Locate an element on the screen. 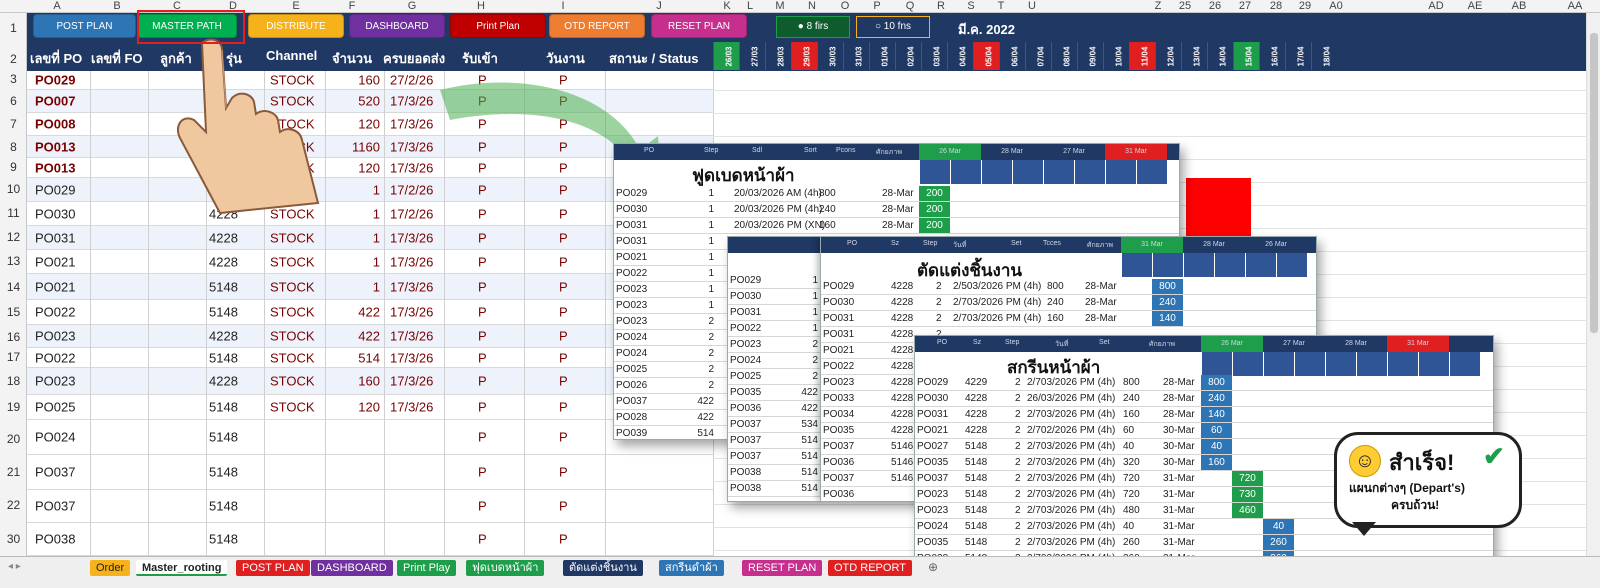 The width and height of the screenshot is (1600, 588). card-cell: 240 is located at coordinates (1131, 398).